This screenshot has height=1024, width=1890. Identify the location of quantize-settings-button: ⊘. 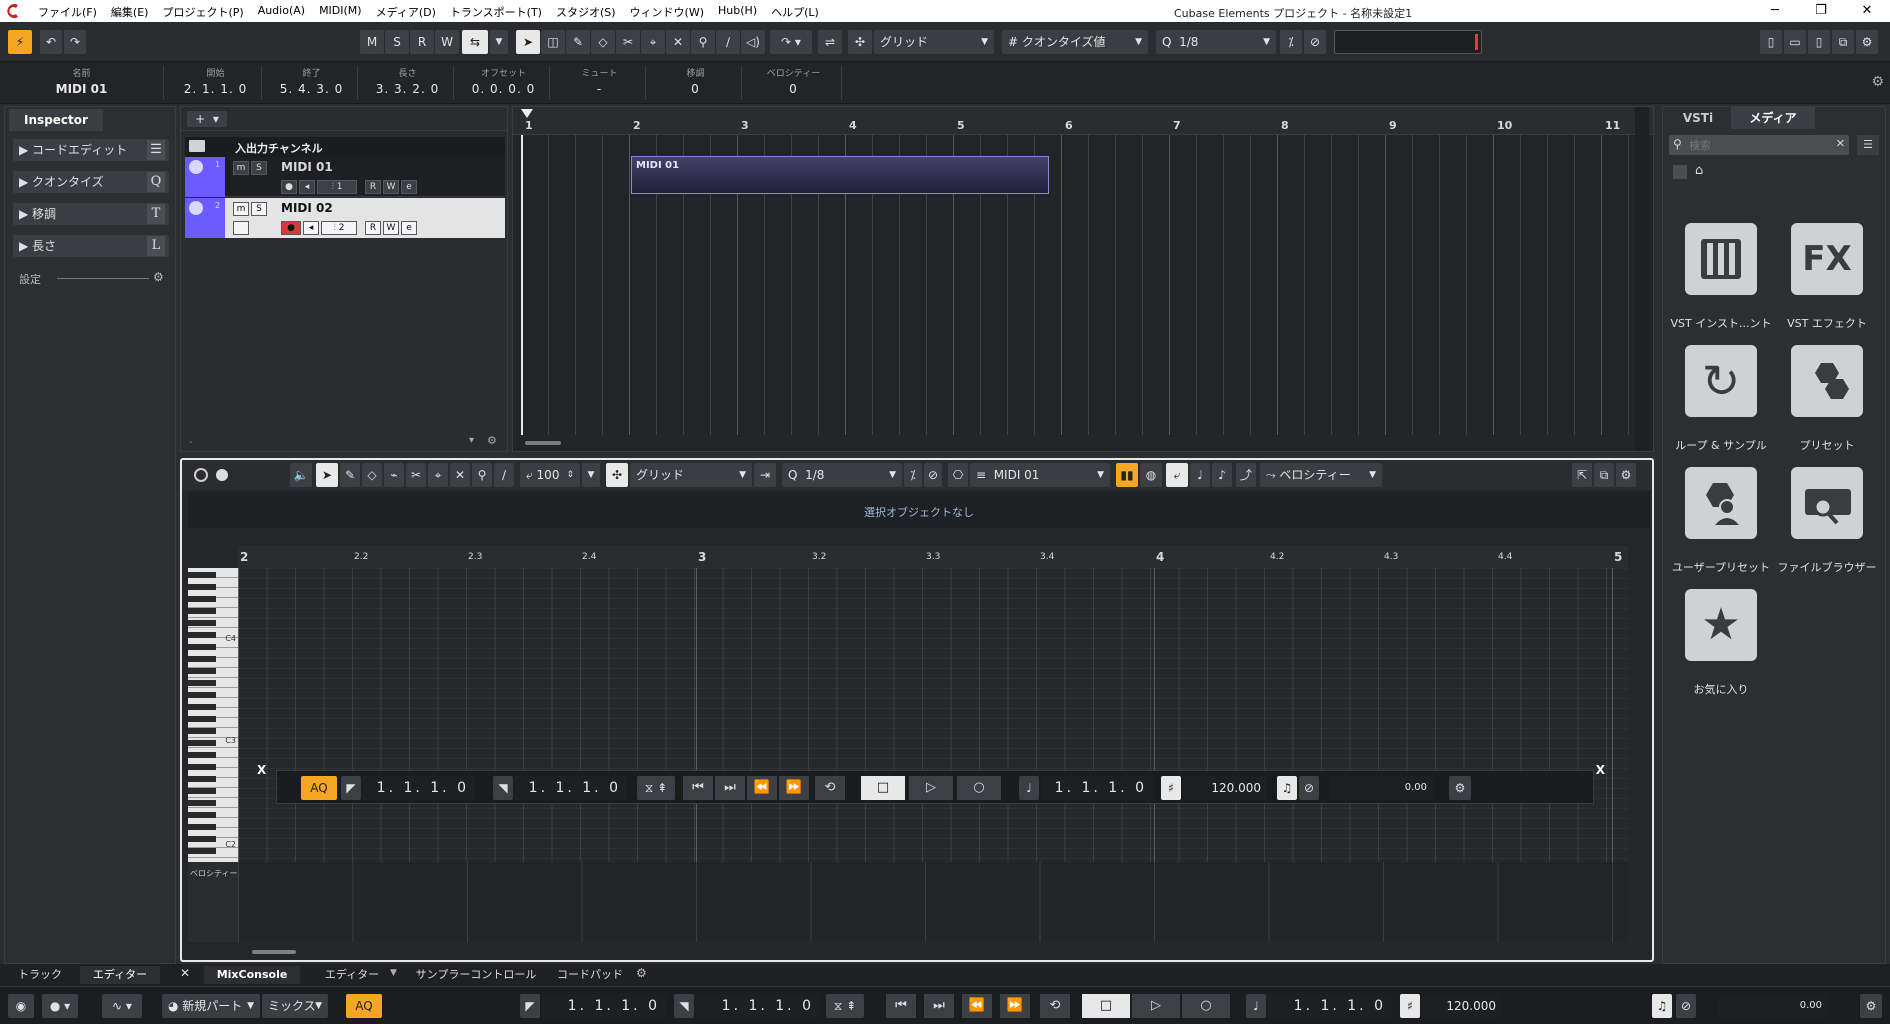
(1315, 42).